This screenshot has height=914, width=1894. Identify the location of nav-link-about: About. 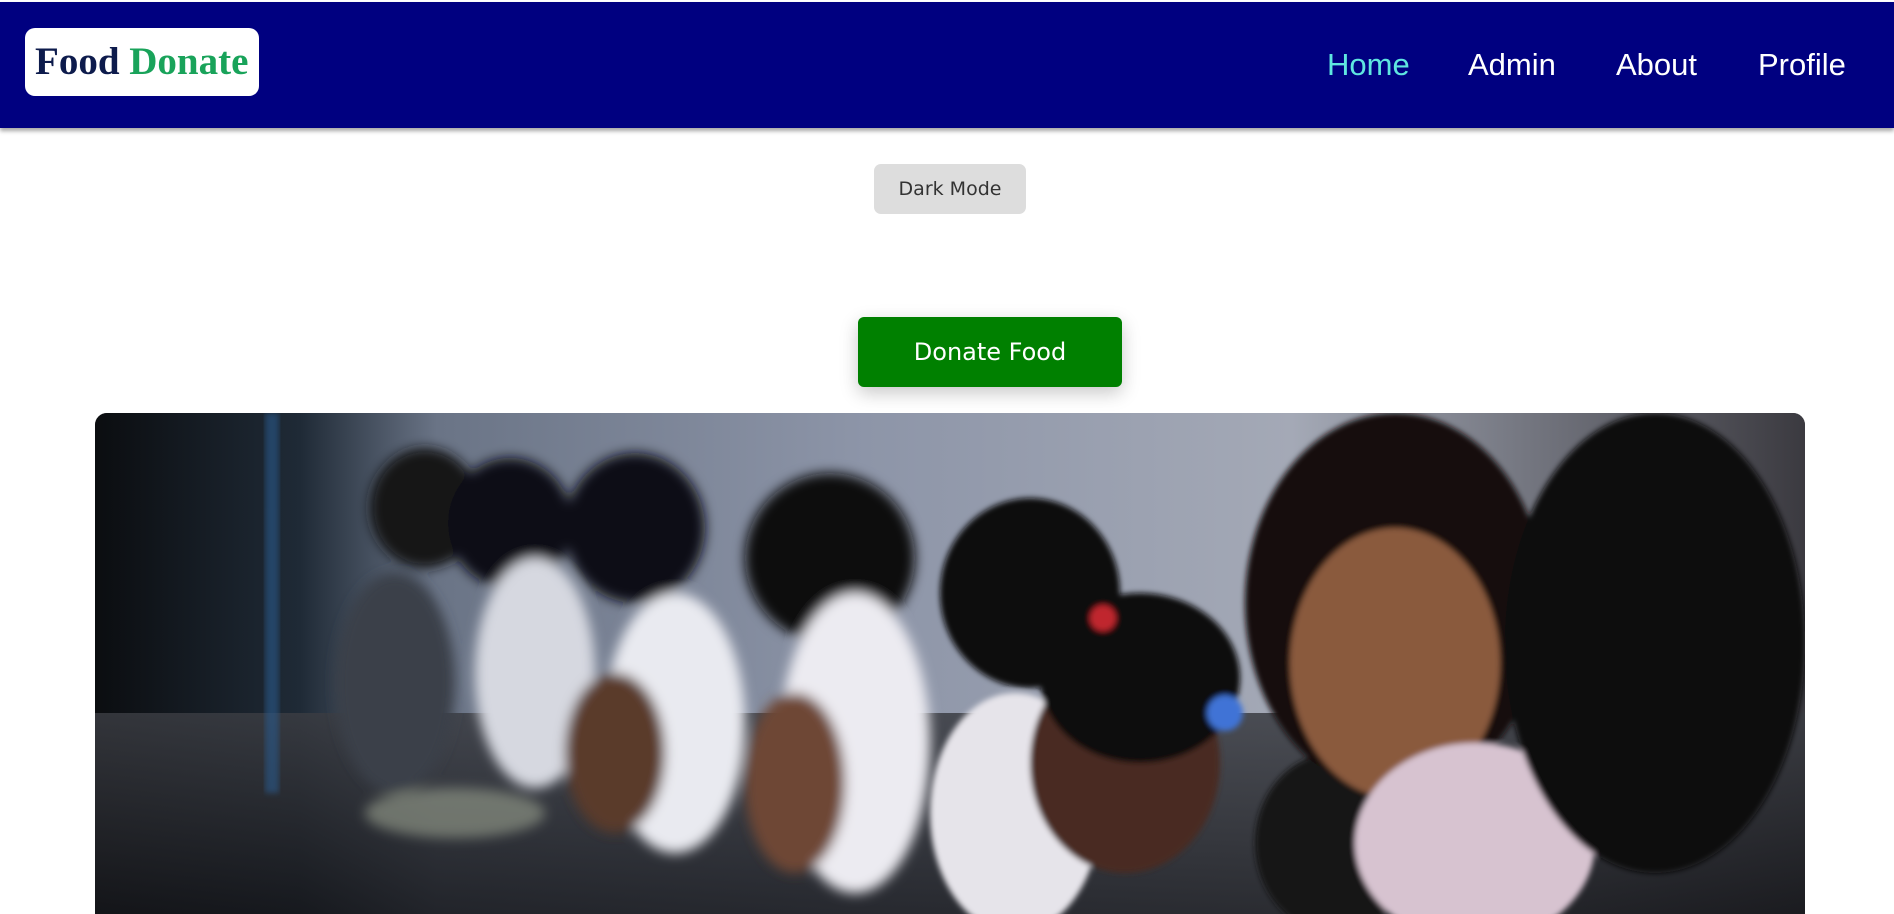
(1656, 65).